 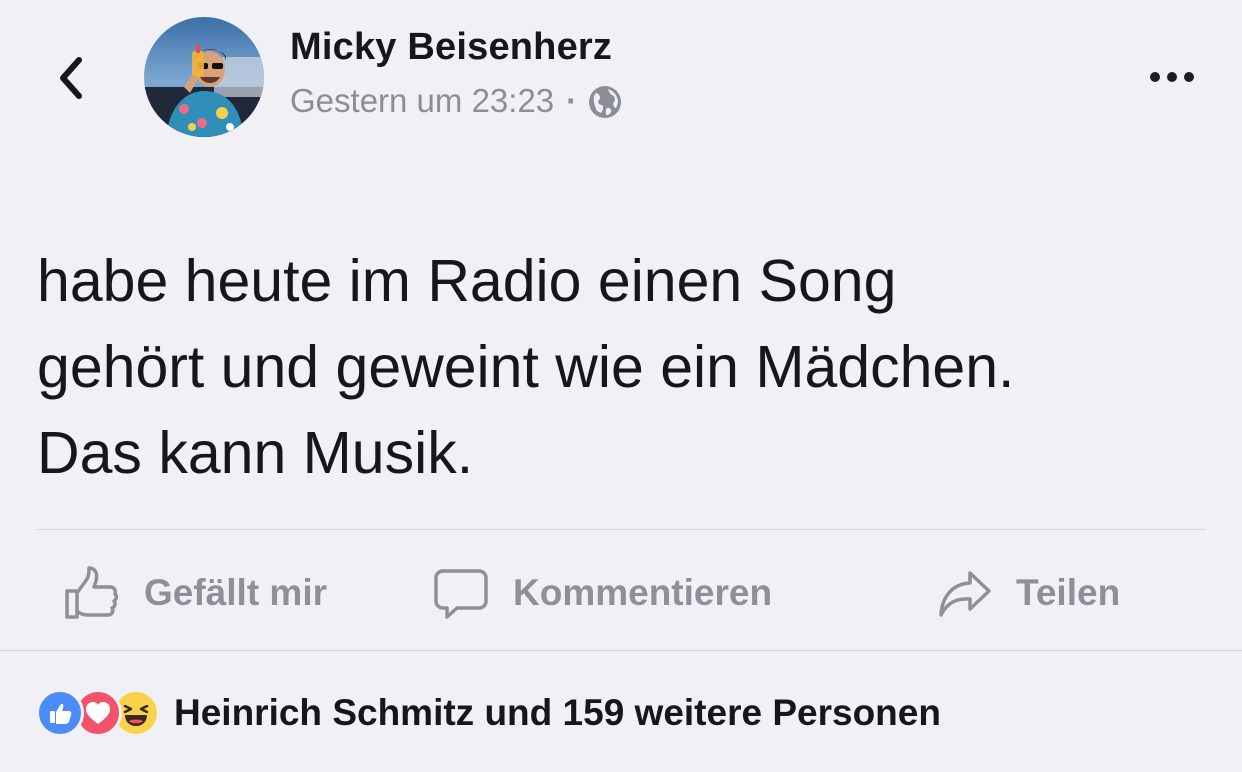 What do you see at coordinates (1068, 592) in the screenshot?
I see `share-label: Teilen` at bounding box center [1068, 592].